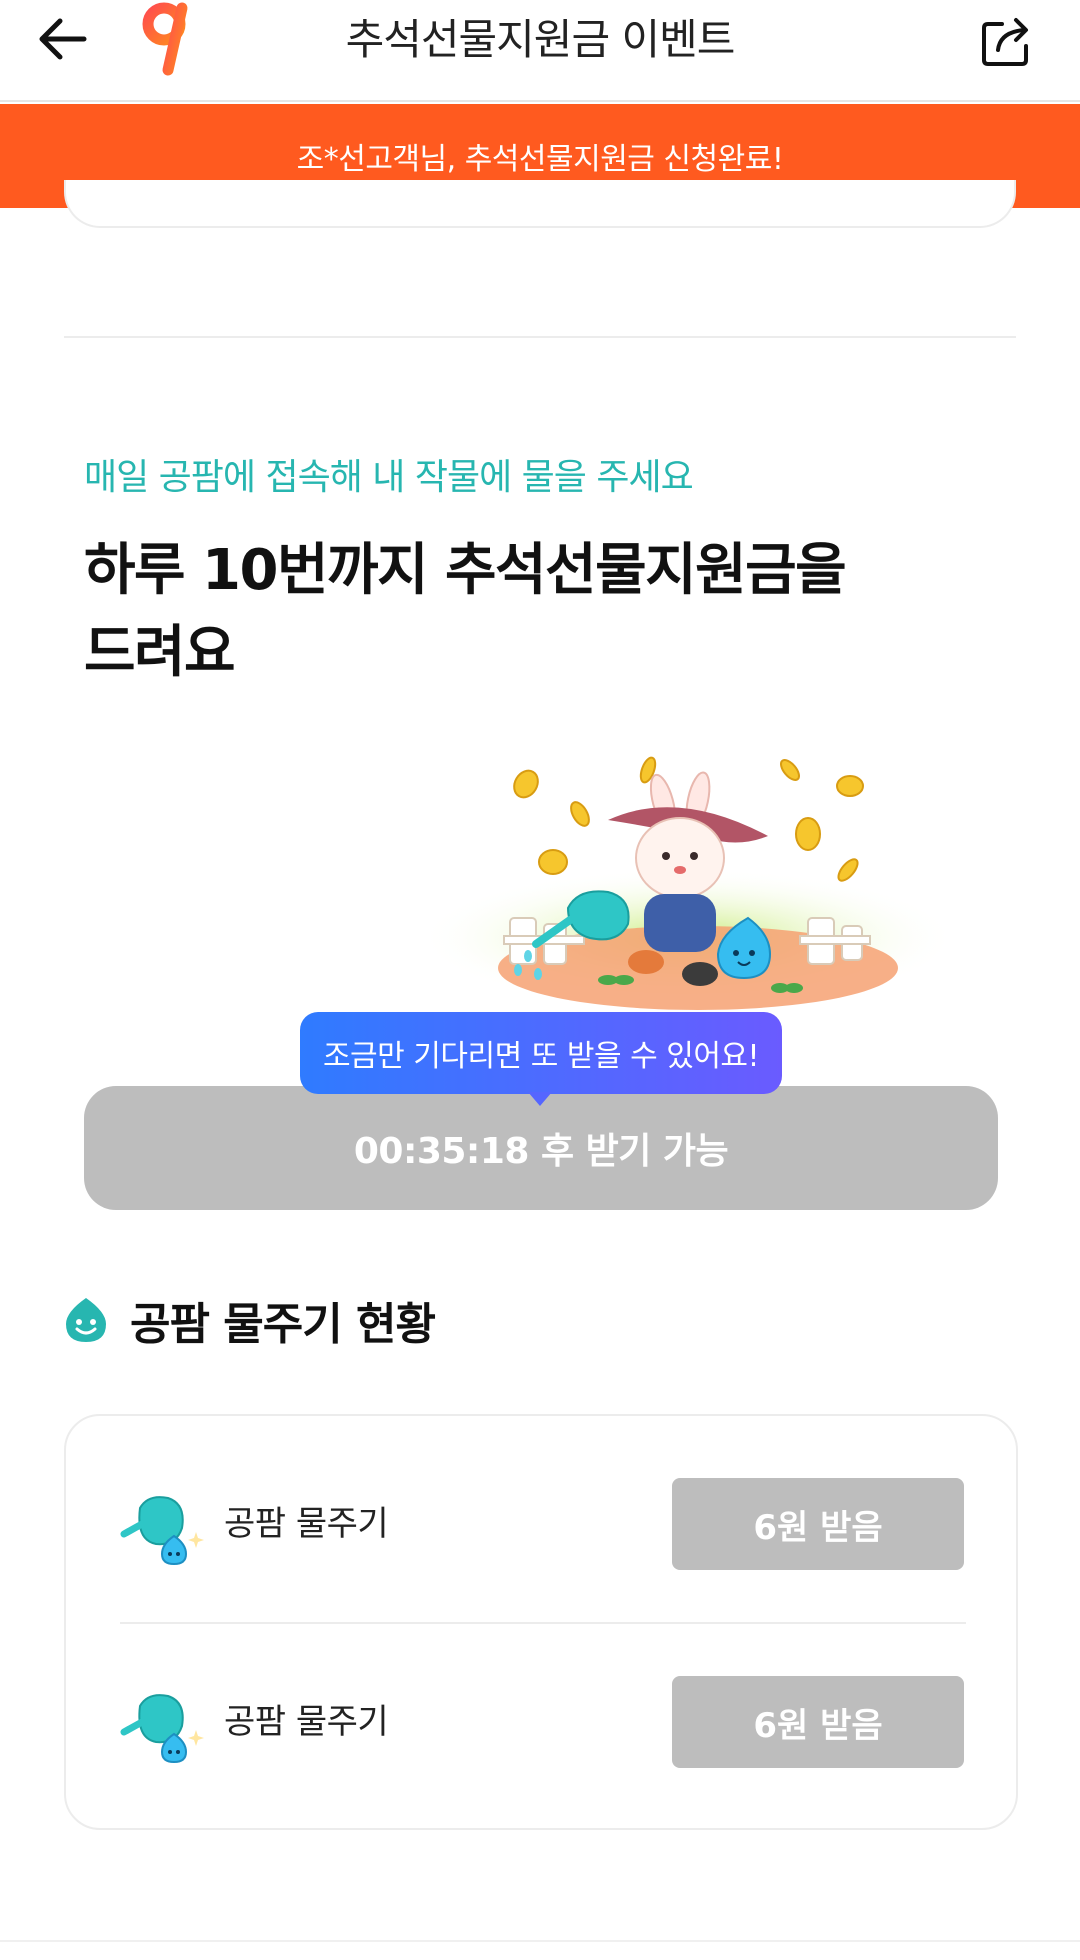  I want to click on bottom-divider, so click(540, 1941).